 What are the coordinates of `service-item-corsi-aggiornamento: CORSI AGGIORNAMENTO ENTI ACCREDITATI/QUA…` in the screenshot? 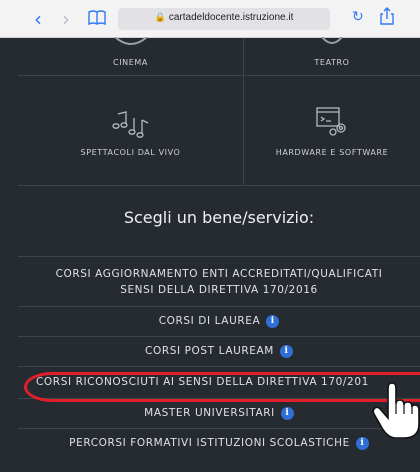 It's located at (219, 281).